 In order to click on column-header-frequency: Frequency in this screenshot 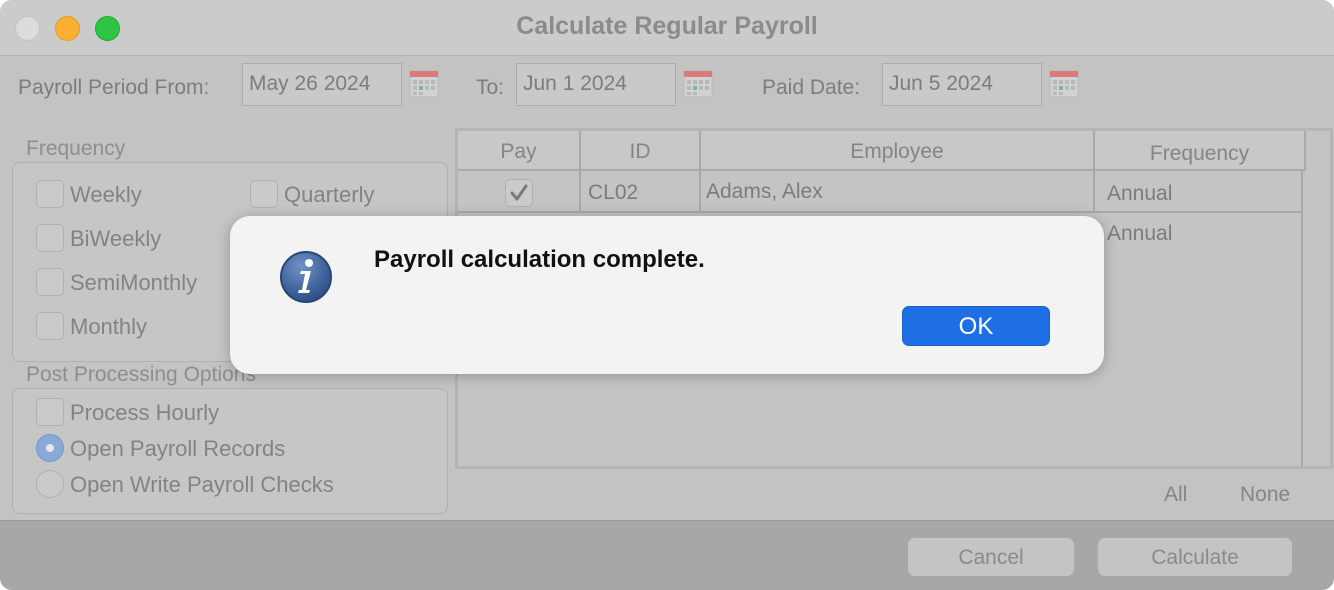, I will do `click(1200, 151)`.